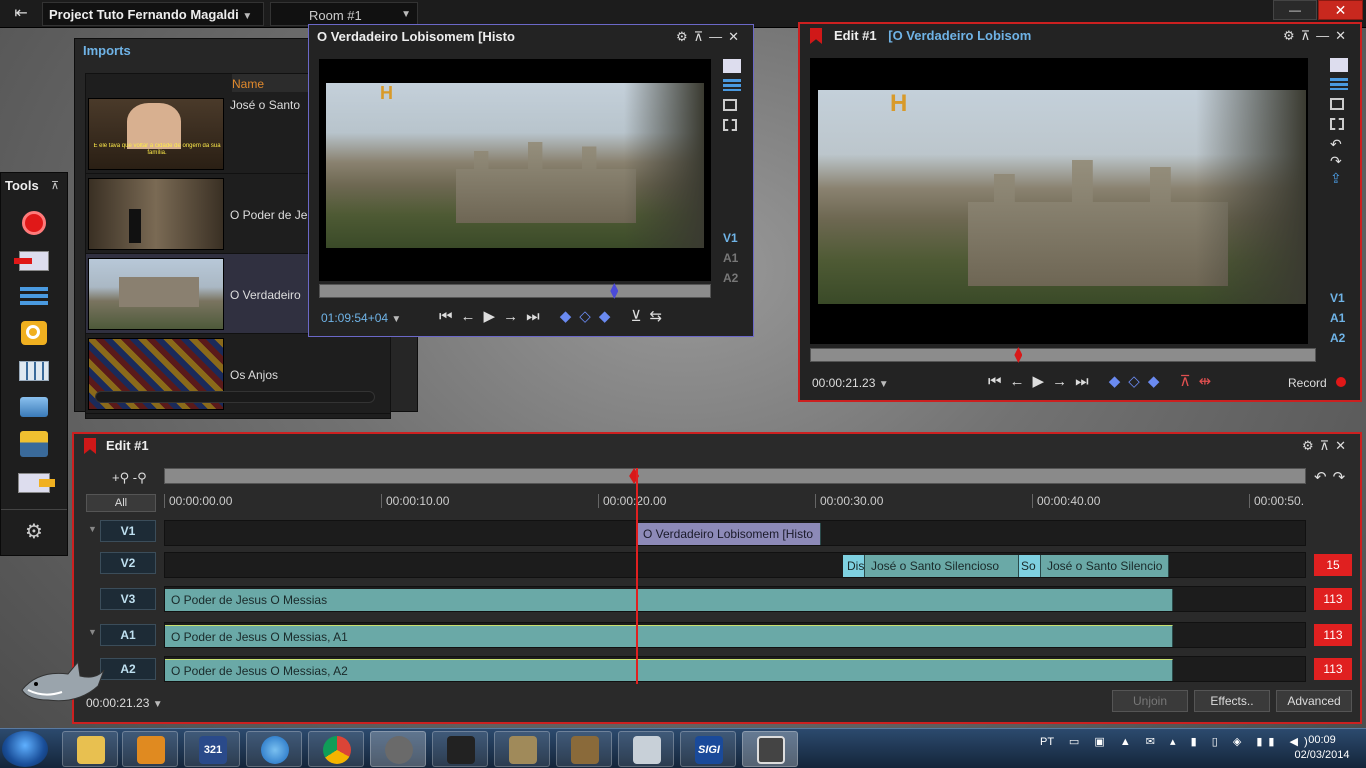 This screenshot has height=768, width=1366. I want to click on zoom-out-icon: -⚲, so click(140, 477).